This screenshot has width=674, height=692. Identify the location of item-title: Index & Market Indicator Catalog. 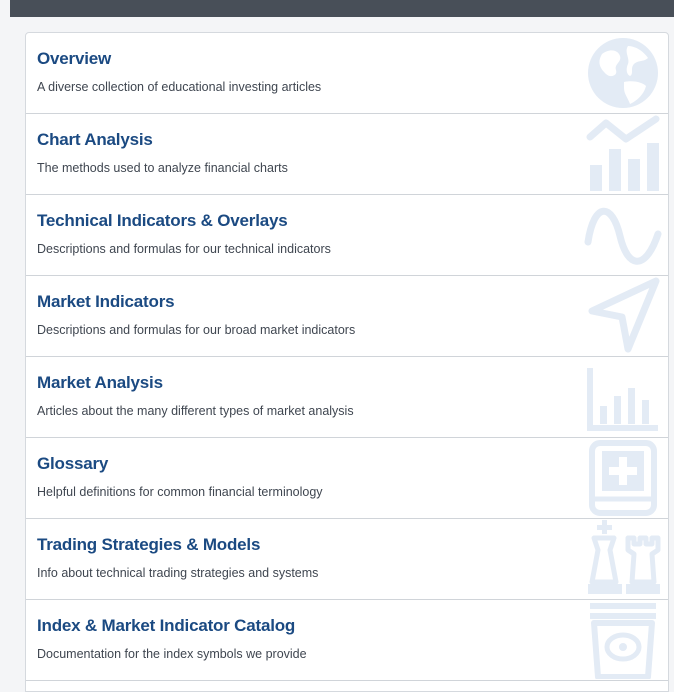
(166, 626).